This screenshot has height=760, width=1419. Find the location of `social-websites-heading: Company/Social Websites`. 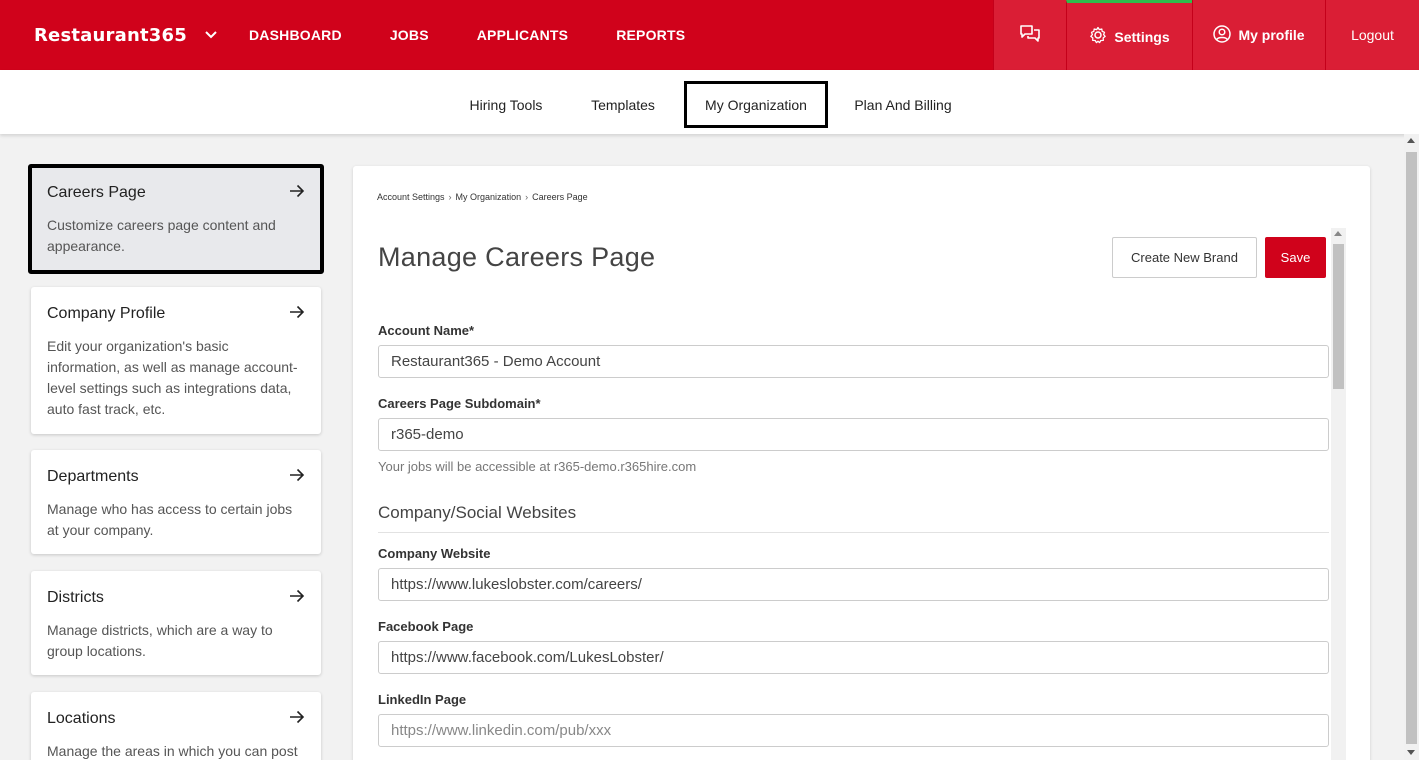

social-websites-heading: Company/Social Websites is located at coordinates (477, 512).